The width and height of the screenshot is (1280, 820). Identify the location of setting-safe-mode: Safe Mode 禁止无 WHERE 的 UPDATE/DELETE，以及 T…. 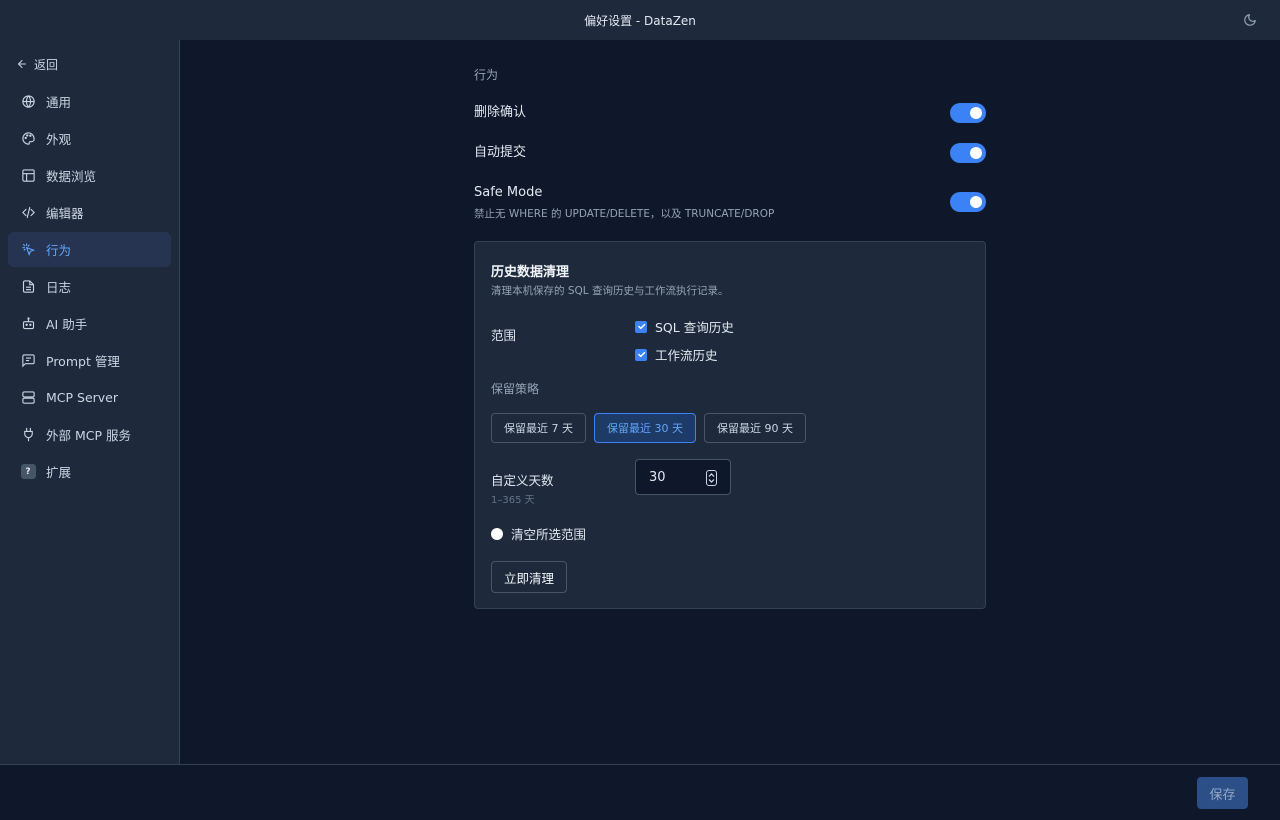
(730, 203).